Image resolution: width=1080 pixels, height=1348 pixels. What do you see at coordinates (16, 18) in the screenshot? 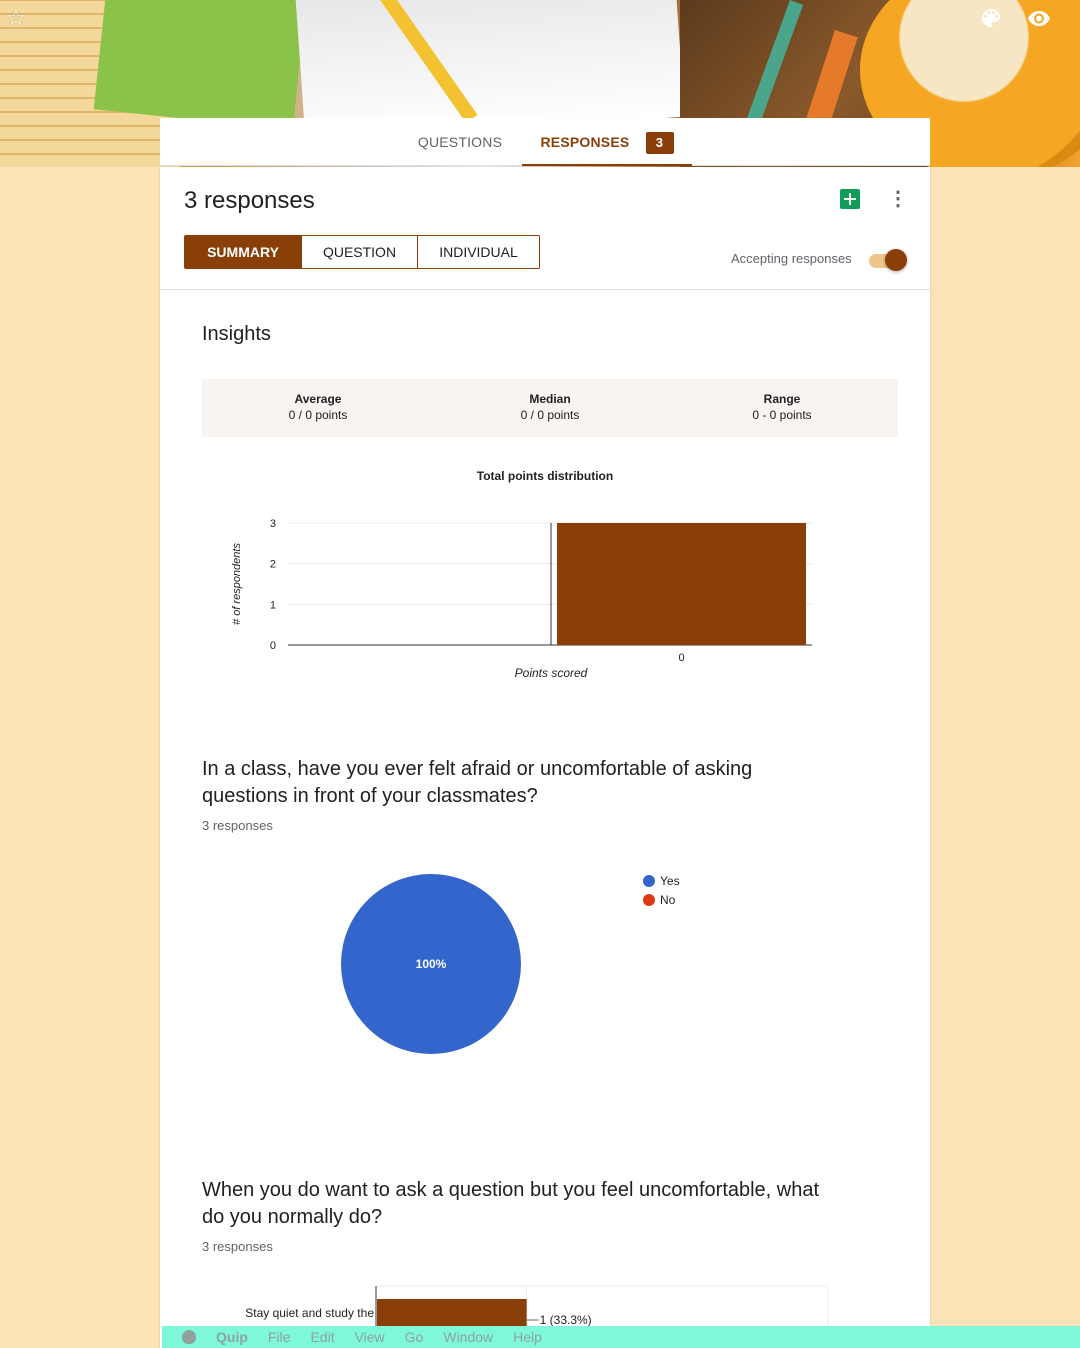
I see `star-icon: ☆` at bounding box center [16, 18].